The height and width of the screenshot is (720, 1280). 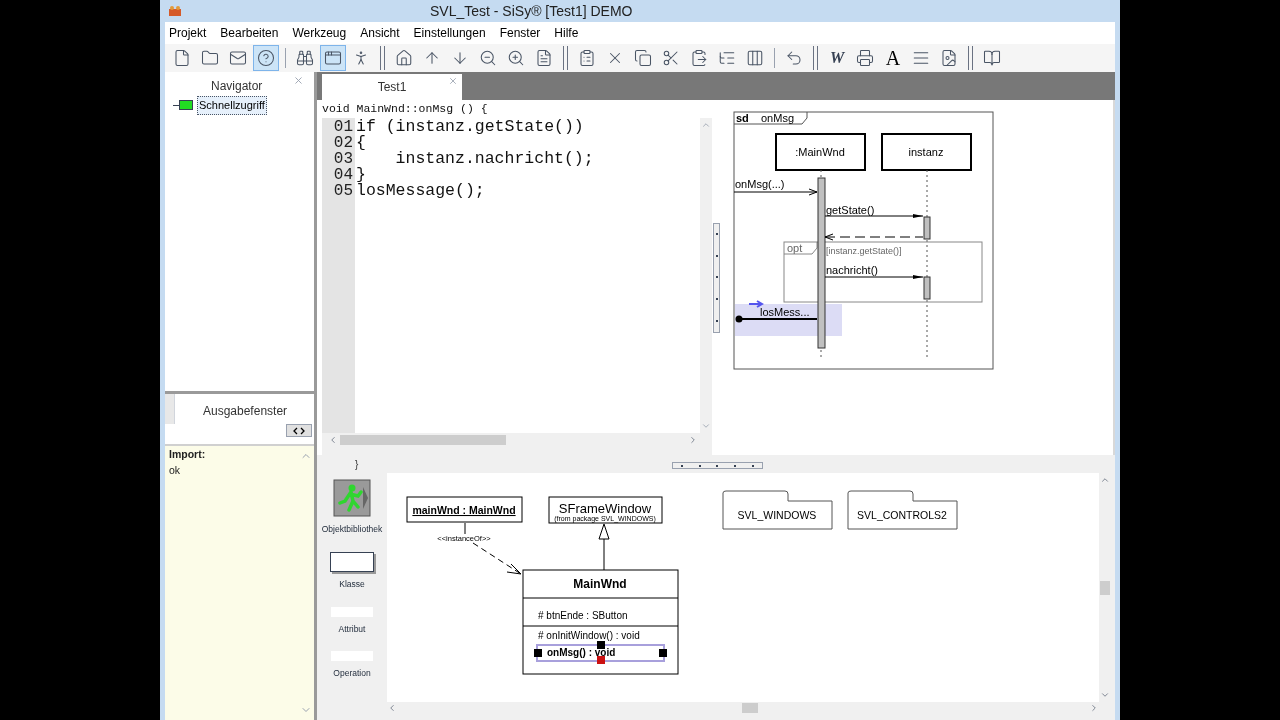 I want to click on window-title: SVL_Test - SiSy® [Test1] DEMO, so click(x=531, y=11).